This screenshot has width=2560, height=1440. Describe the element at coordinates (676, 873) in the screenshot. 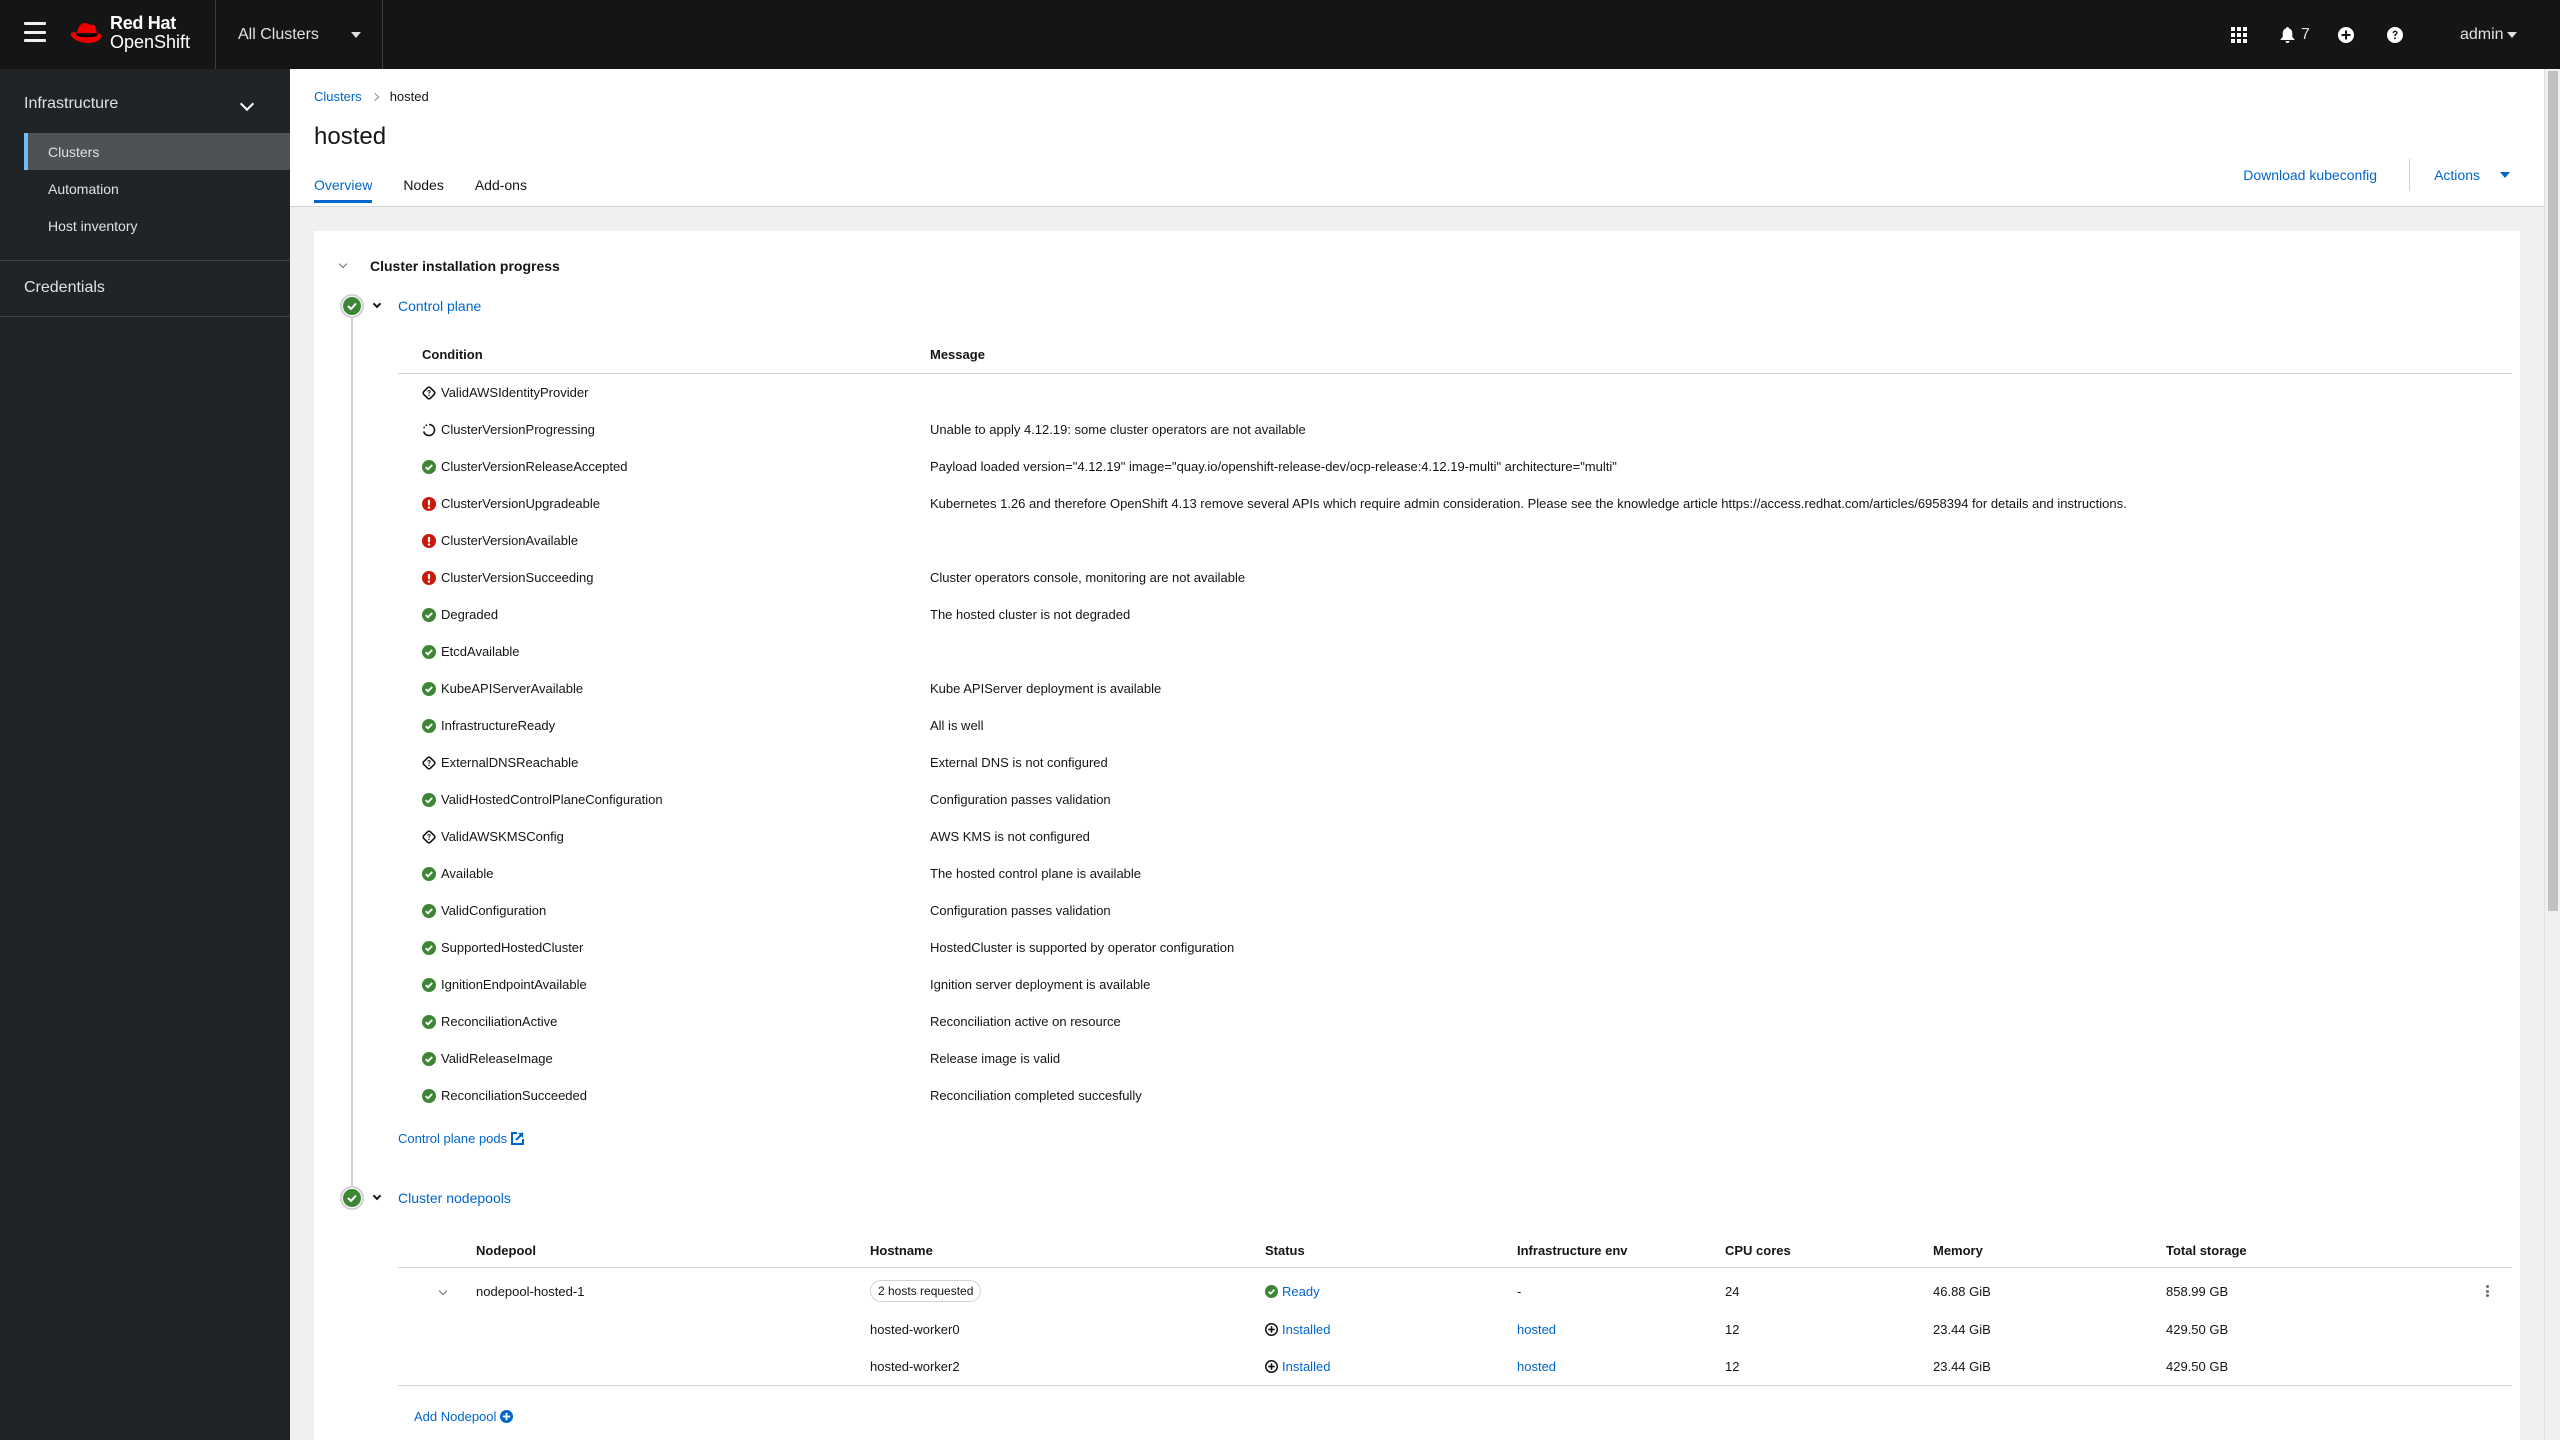

I see `condition-cell: Available` at that location.